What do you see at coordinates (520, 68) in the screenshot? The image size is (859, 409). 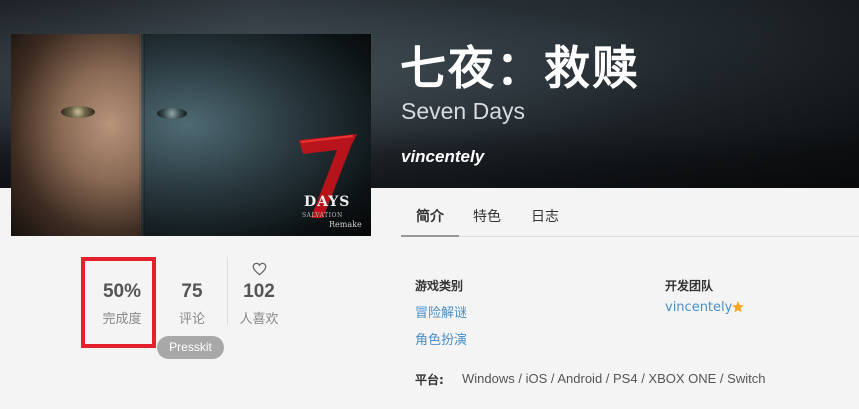 I see `game-title: 七夜：救赎` at bounding box center [520, 68].